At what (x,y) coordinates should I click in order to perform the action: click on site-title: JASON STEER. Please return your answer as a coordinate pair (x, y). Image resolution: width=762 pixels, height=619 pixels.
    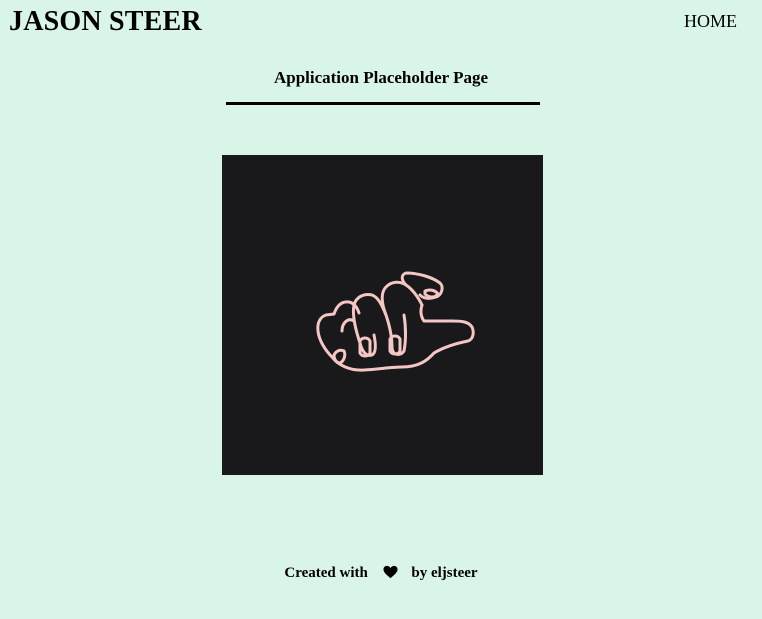
    Looking at the image, I should click on (105, 21).